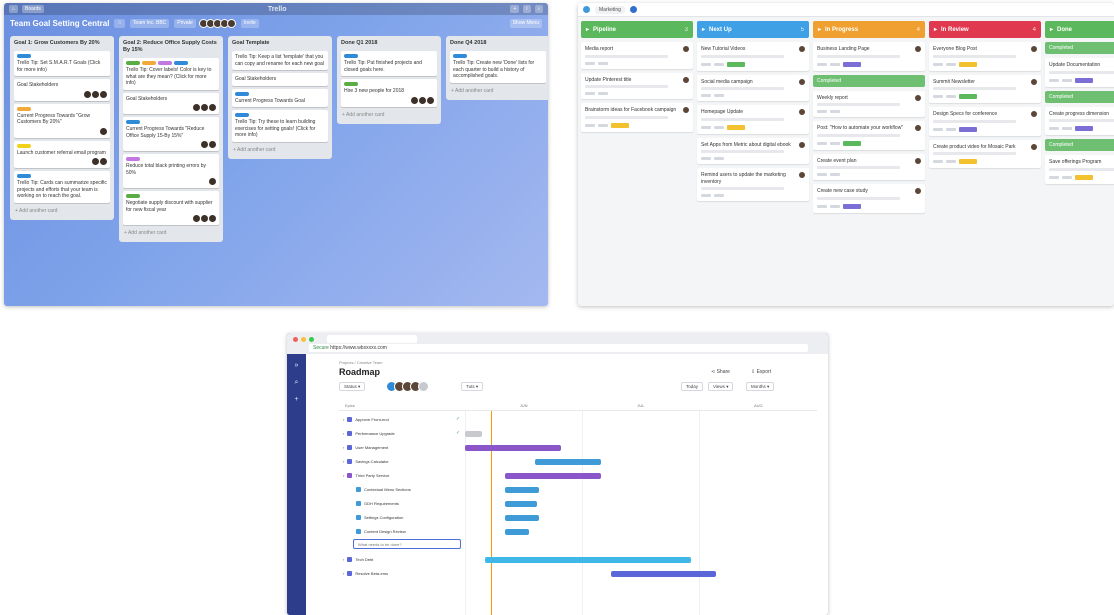 This screenshot has width=1114, height=615. Describe the element at coordinates (185, 23) in the screenshot. I see `visibility-chip: Private` at that location.